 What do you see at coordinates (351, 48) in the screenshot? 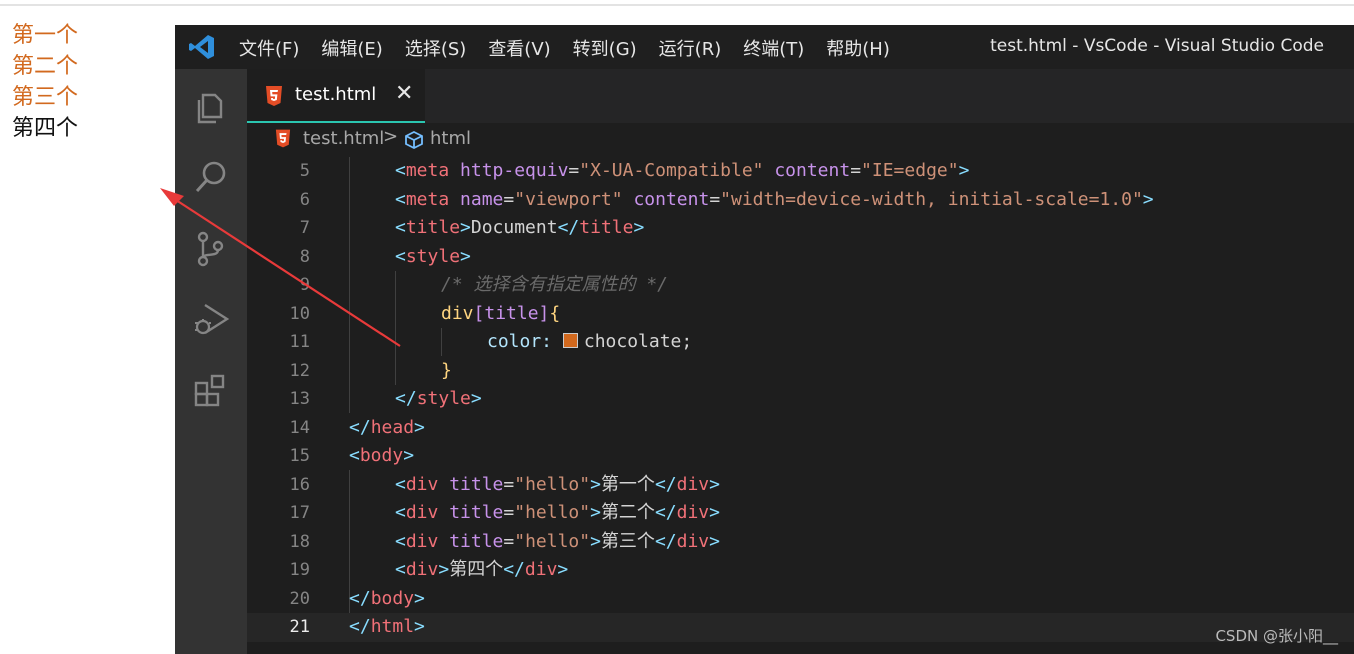
I see `menu-edit: 编辑(E)` at bounding box center [351, 48].